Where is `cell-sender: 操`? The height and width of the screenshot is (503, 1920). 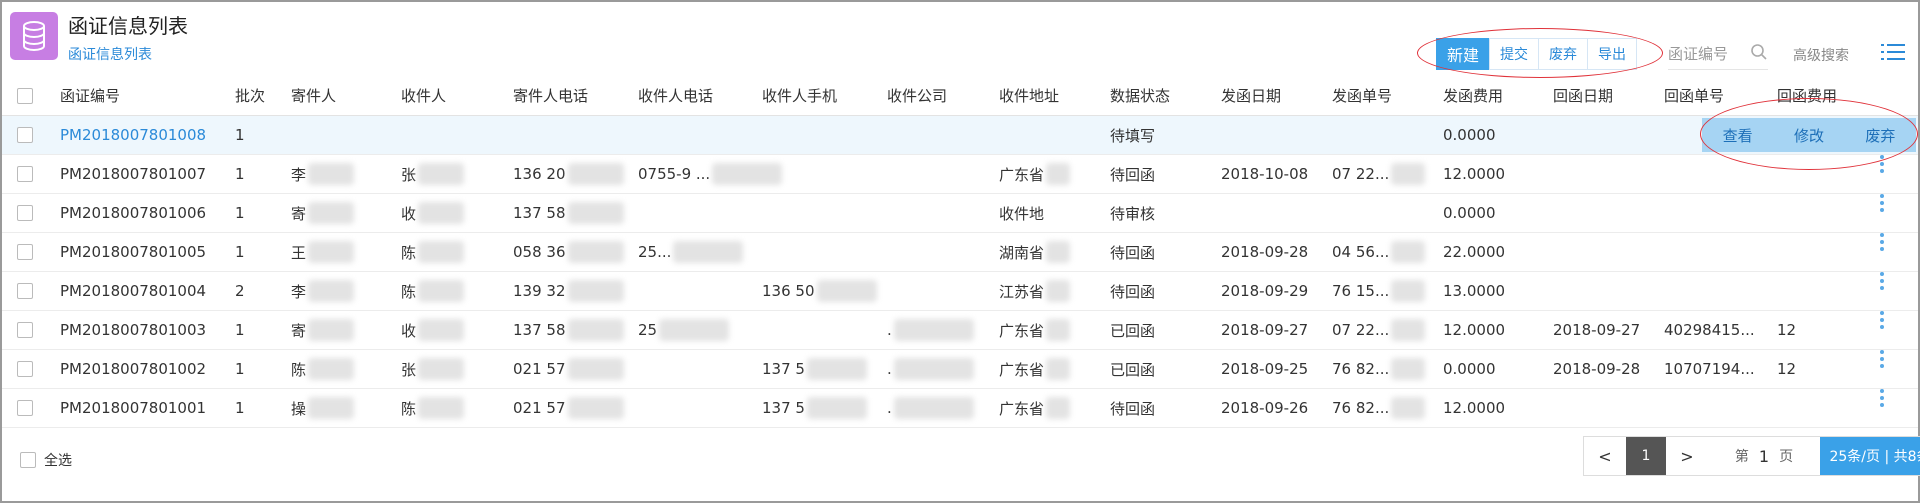
cell-sender: 操 is located at coordinates (323, 408).